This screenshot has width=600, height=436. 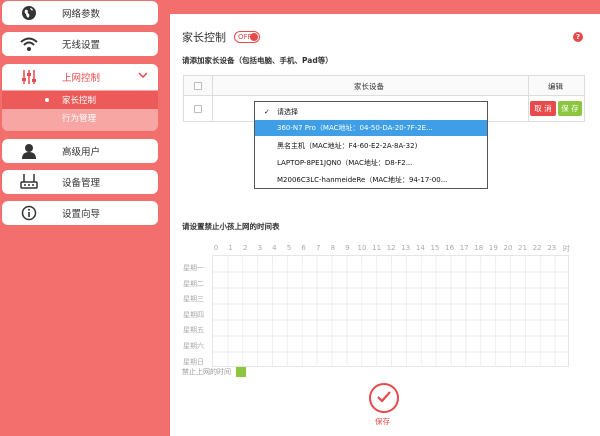 What do you see at coordinates (143, 76) in the screenshot?
I see `chevron-down-icon` at bounding box center [143, 76].